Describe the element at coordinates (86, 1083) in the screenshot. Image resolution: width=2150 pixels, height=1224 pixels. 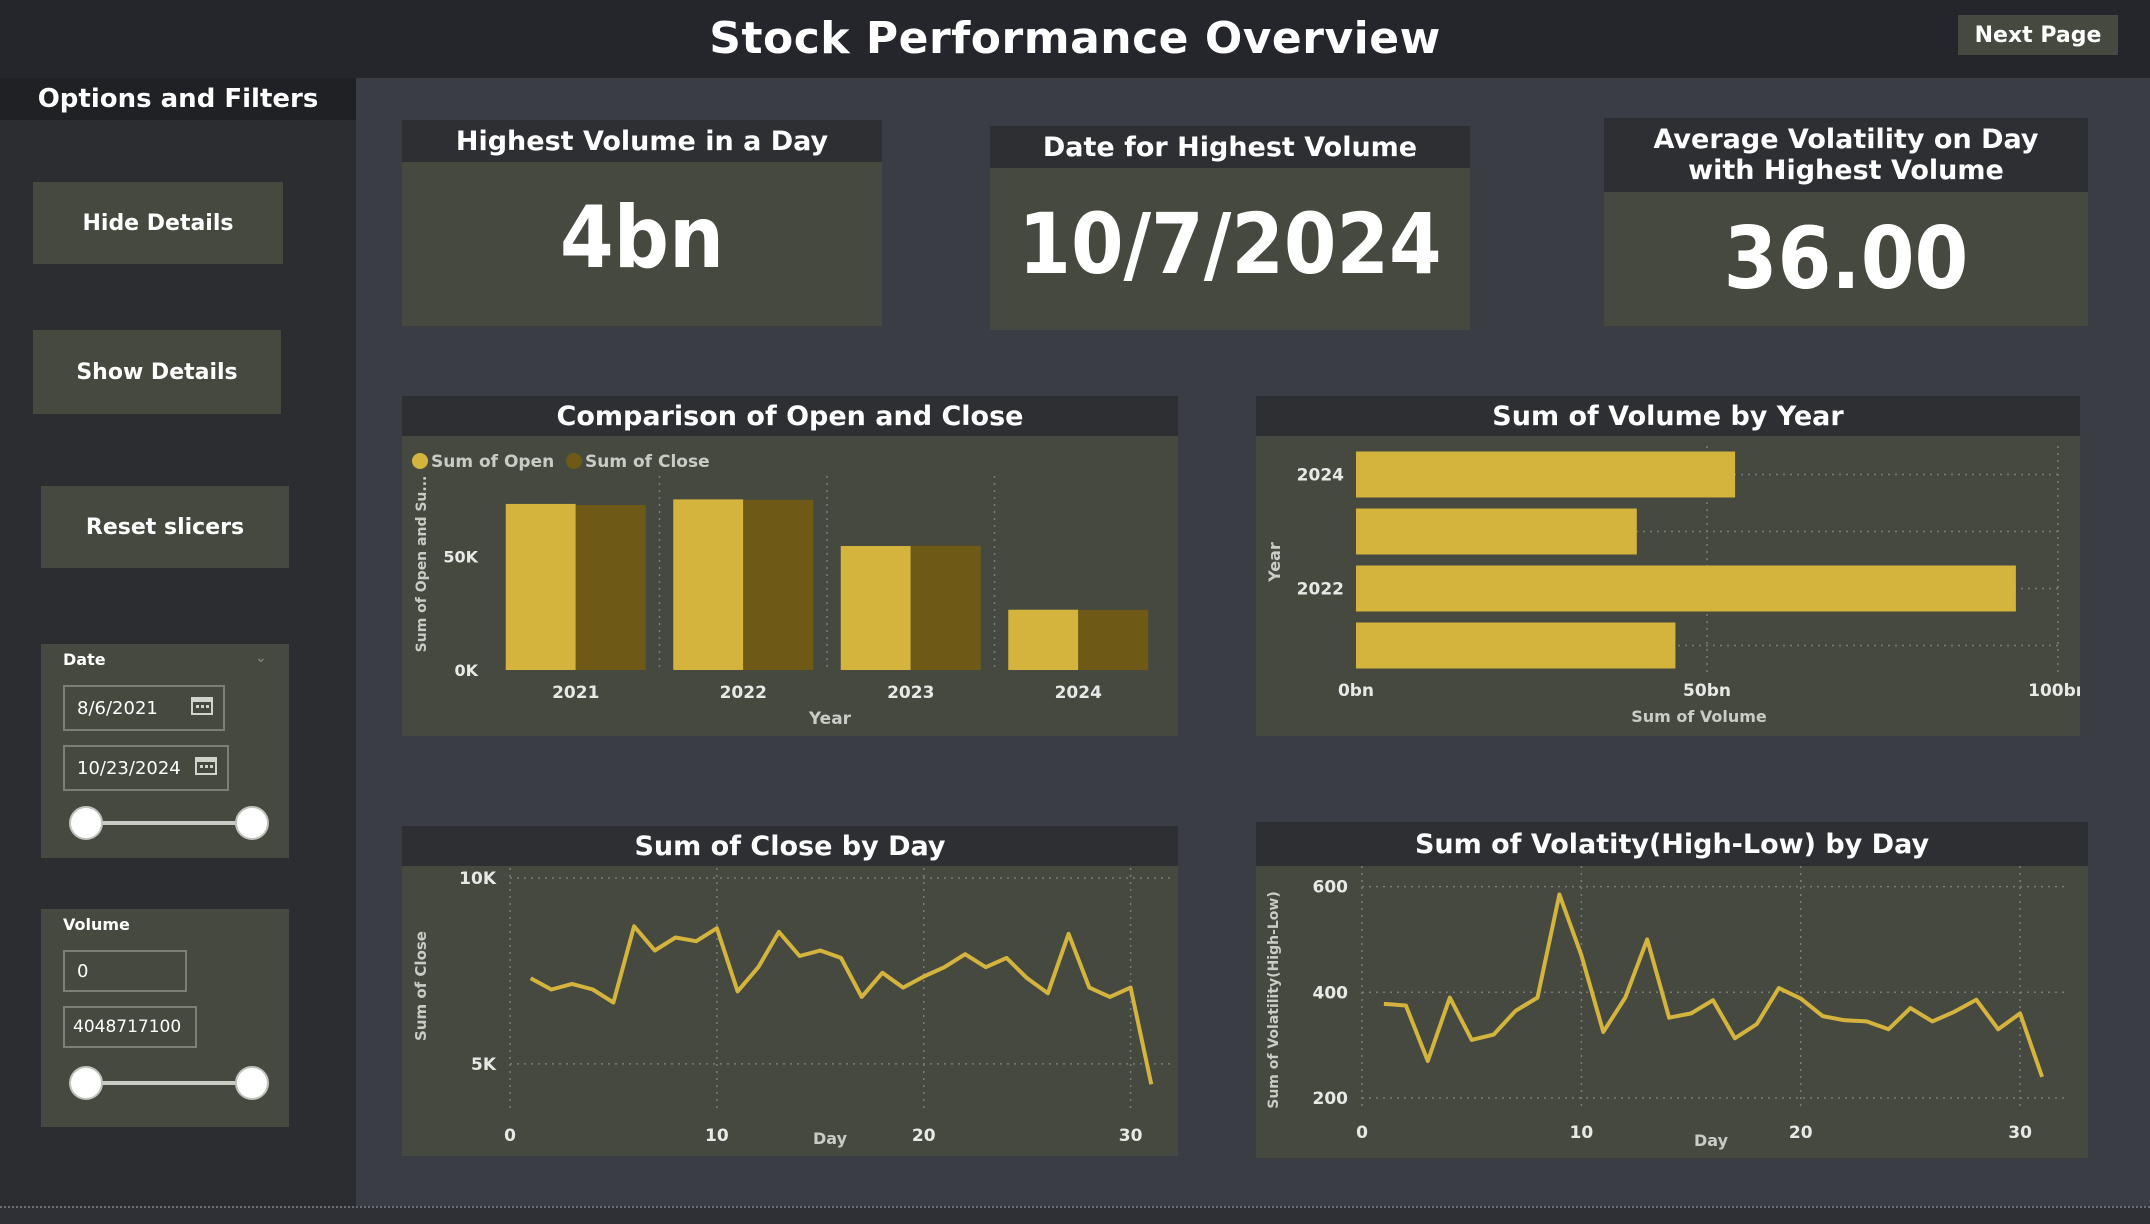
I see `volume-min-handle` at that location.